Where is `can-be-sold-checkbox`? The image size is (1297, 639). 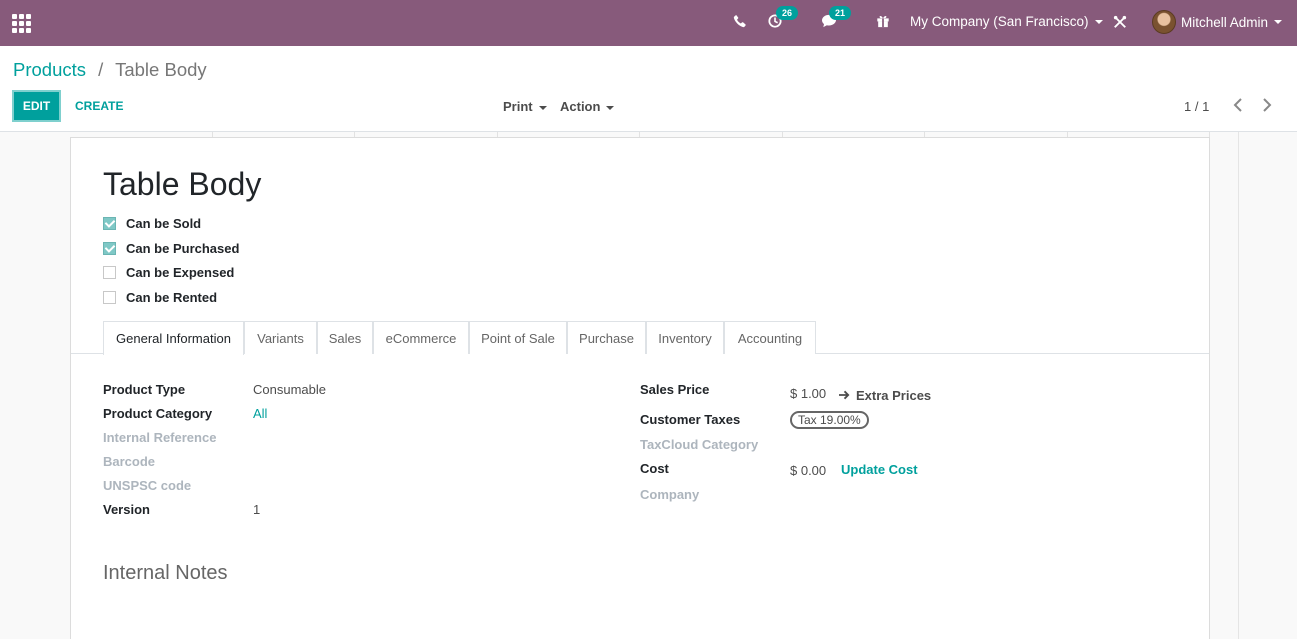 can-be-sold-checkbox is located at coordinates (109, 223).